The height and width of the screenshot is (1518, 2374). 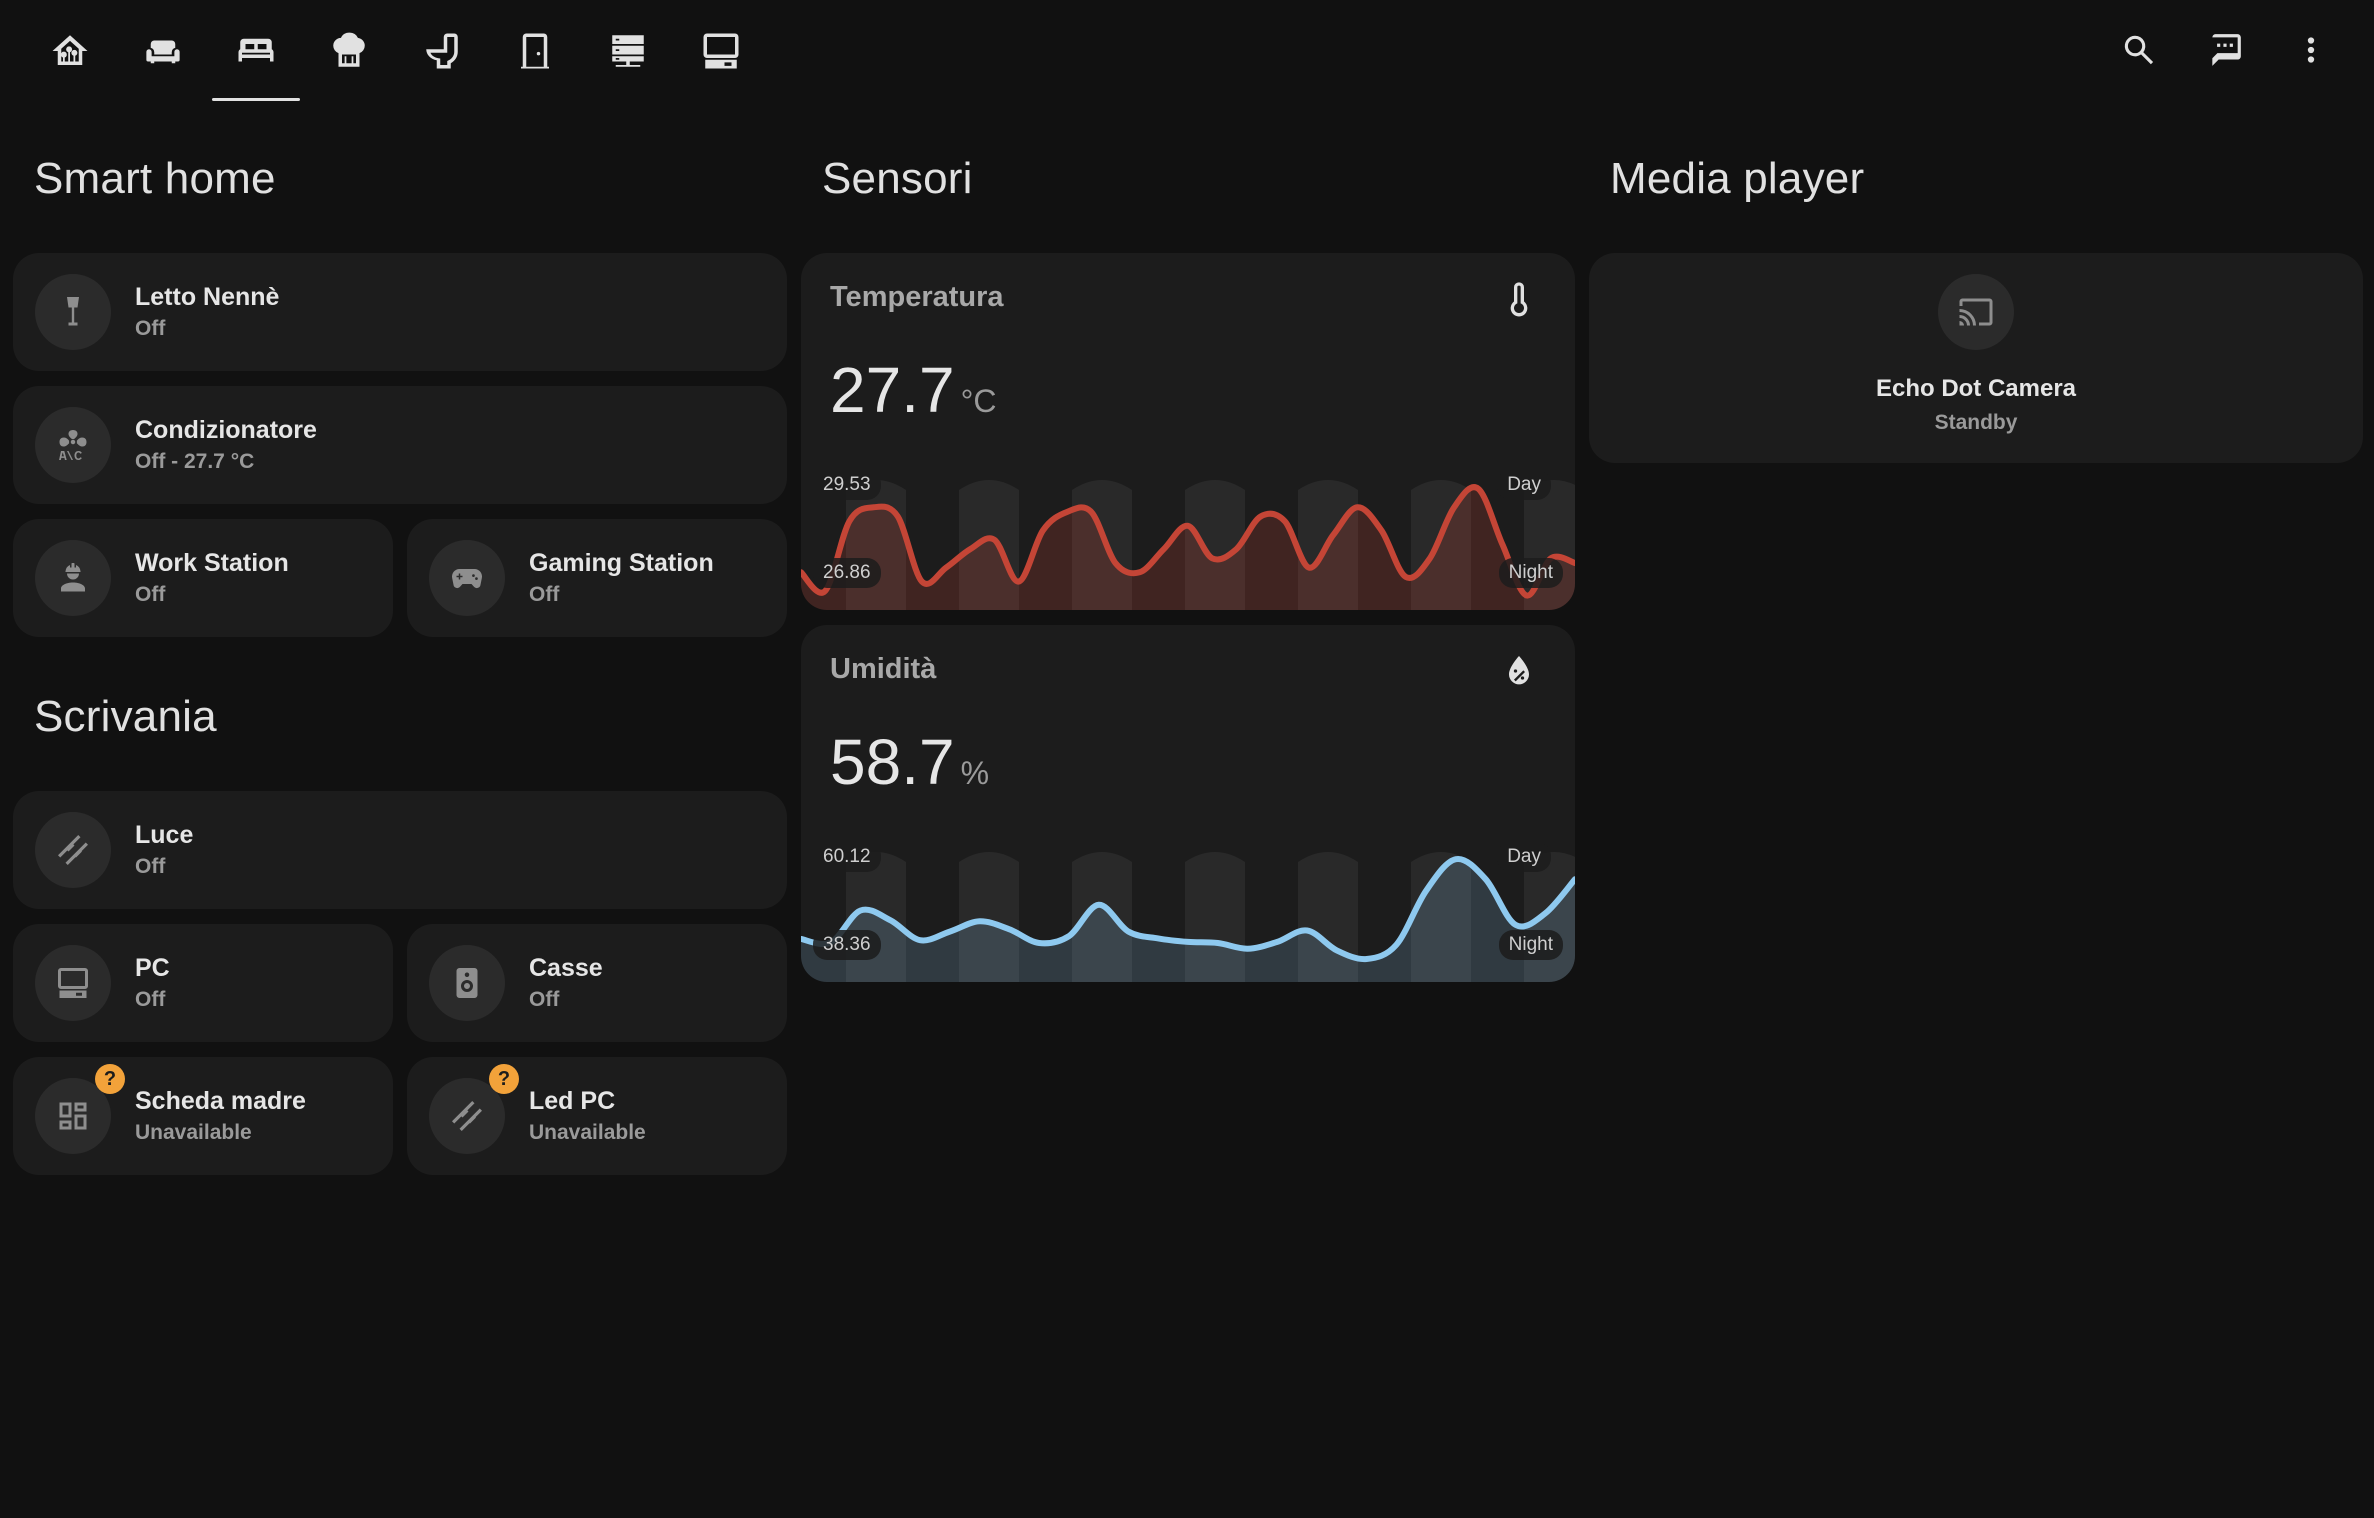 I want to click on tab-entrance, so click(x=535, y=51).